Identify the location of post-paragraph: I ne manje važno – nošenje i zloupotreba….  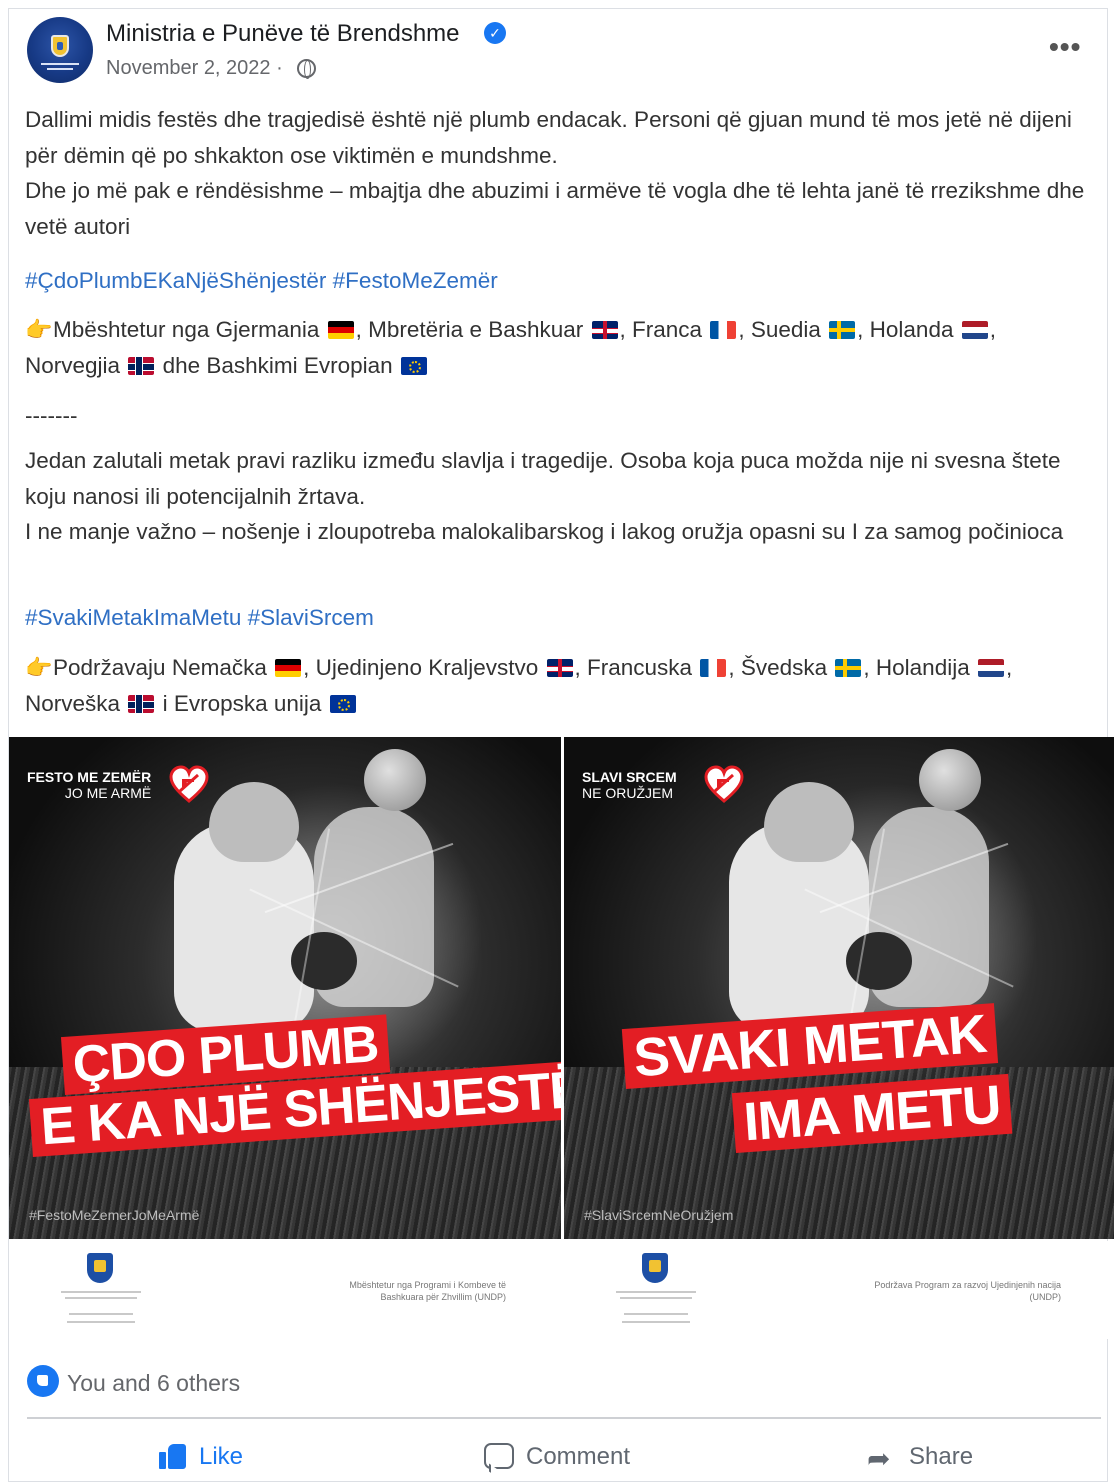
(544, 531).